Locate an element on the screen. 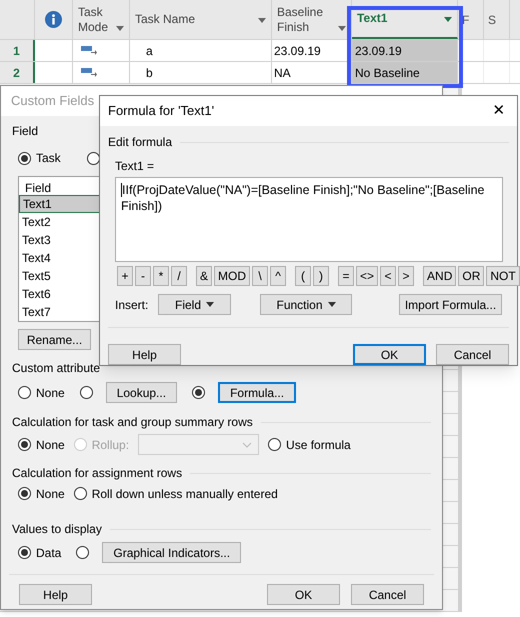 The height and width of the screenshot is (617, 520). table-cell-text: 23.09.19 is located at coordinates (297, 51).